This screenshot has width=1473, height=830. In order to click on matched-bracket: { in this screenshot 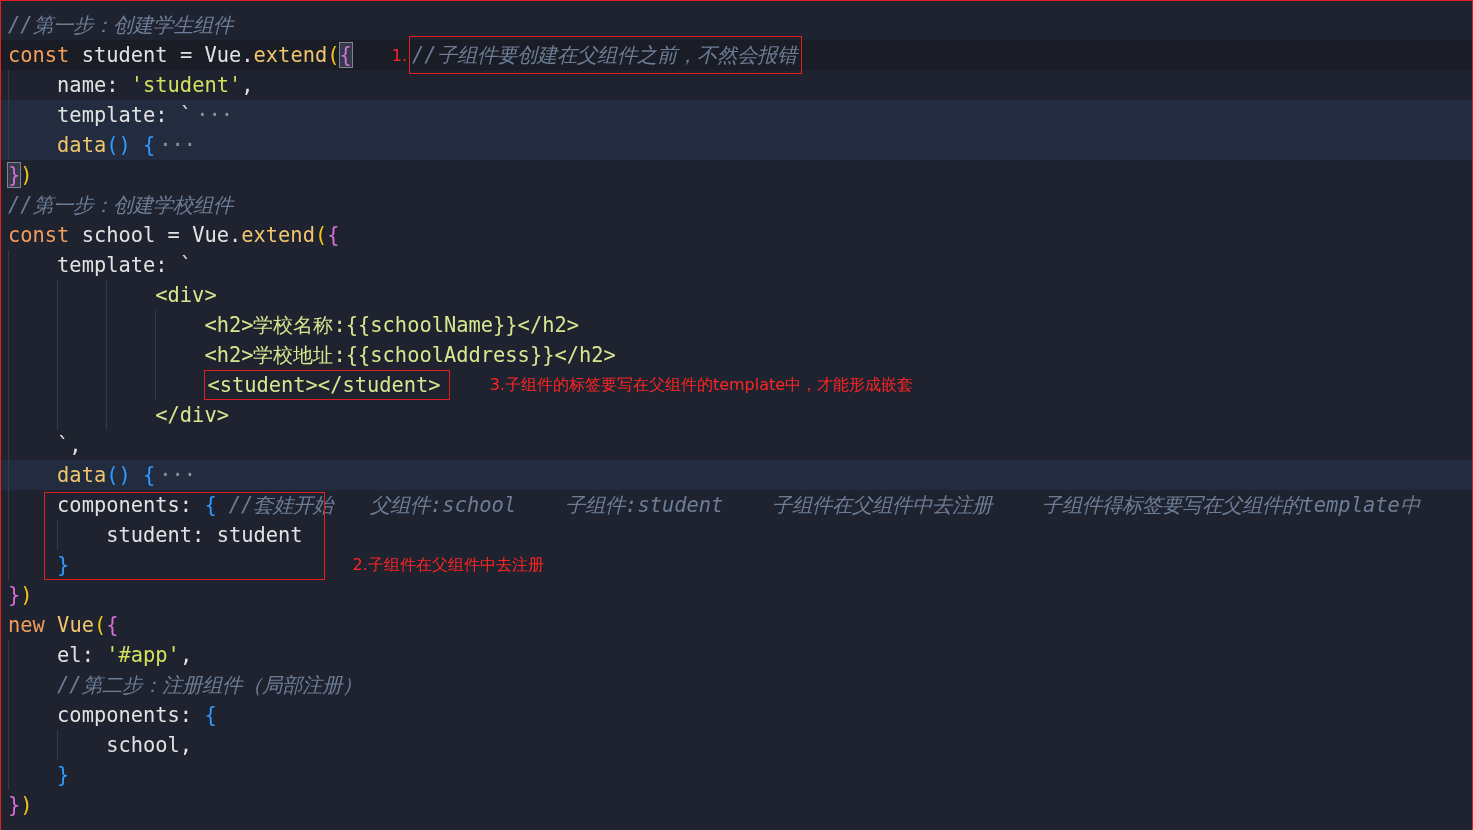, I will do `click(345, 55)`.